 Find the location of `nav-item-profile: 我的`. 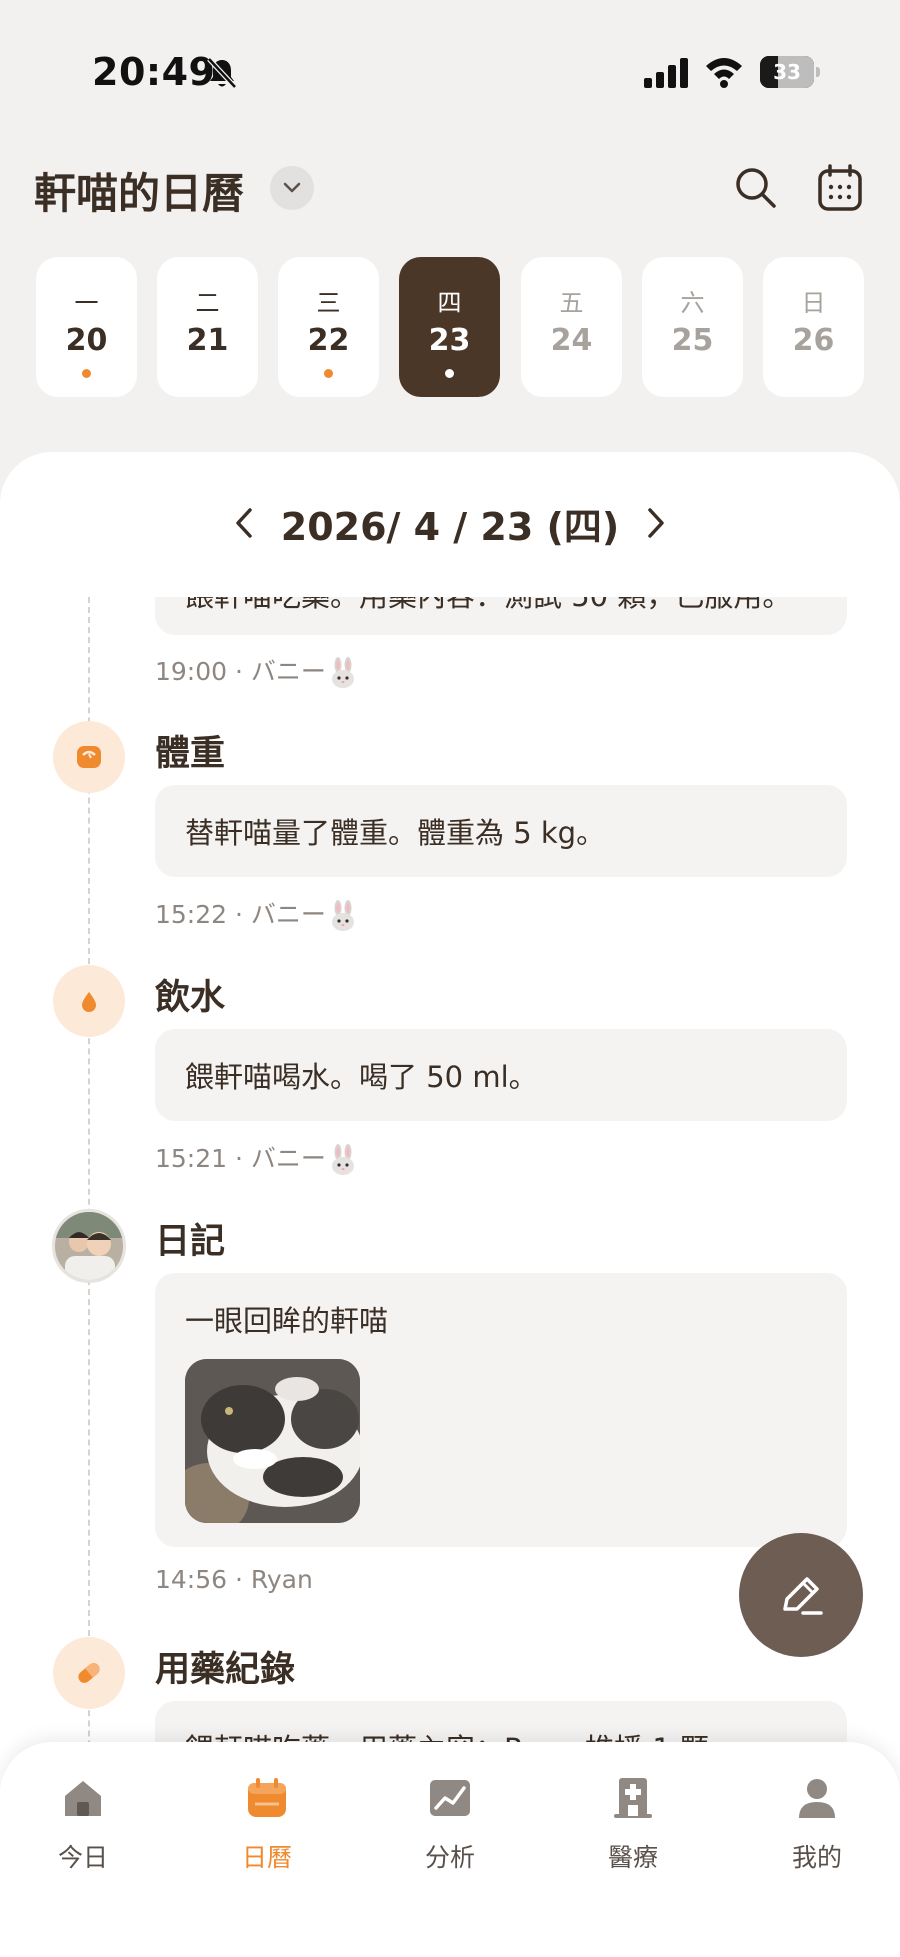

nav-item-profile: 我的 is located at coordinates (817, 1831).